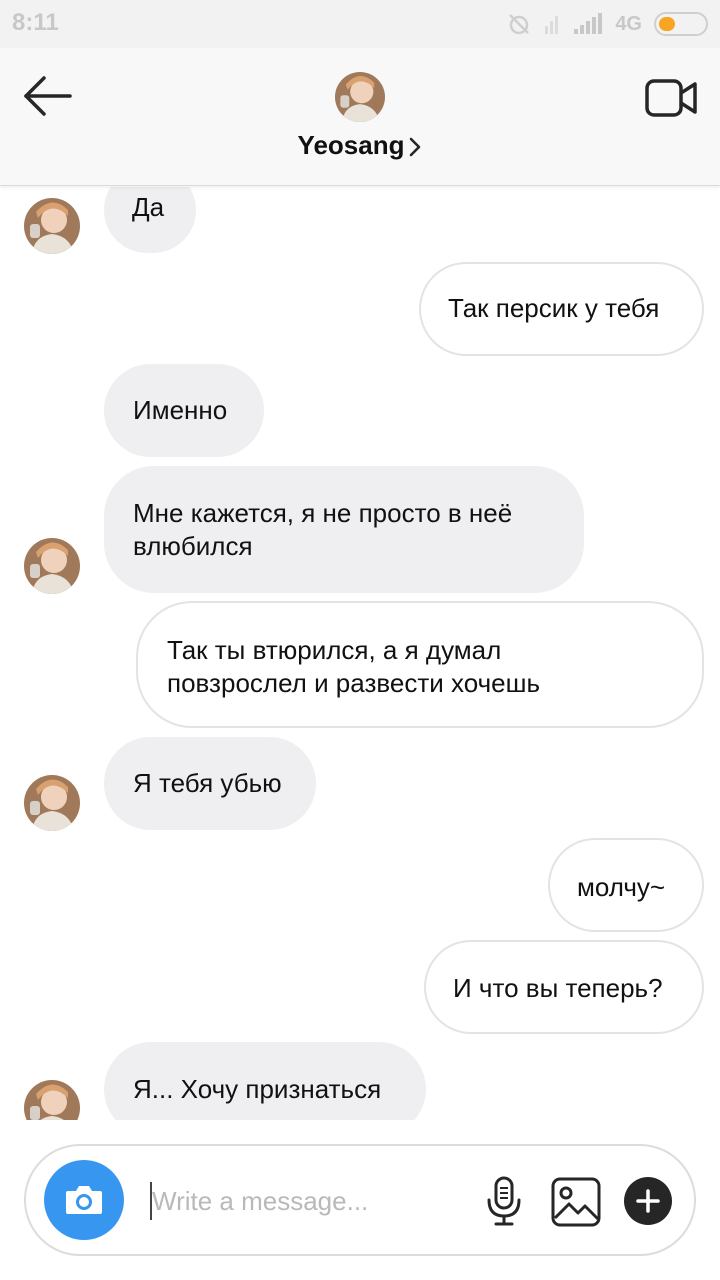  I want to click on video-call-icon, so click(671, 98).